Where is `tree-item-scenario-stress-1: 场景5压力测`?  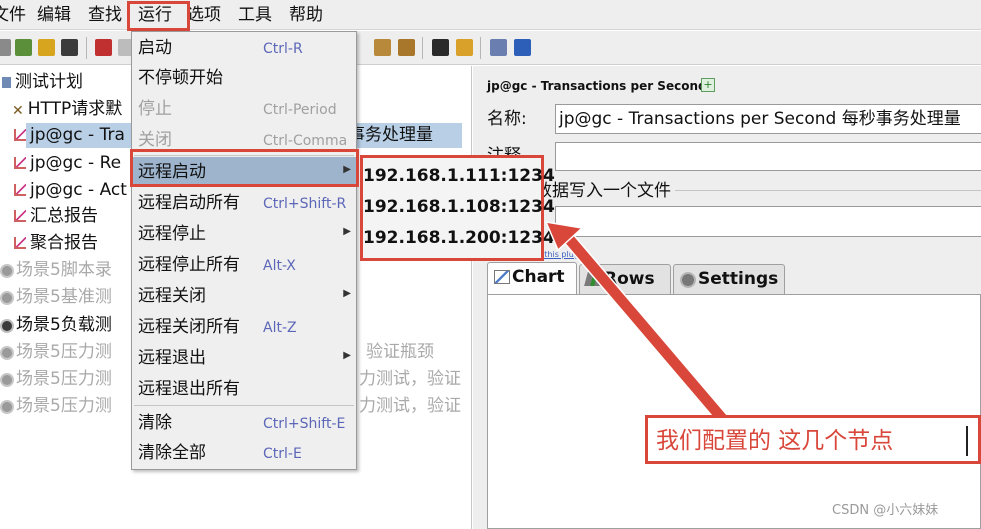
tree-item-scenario-stress-1: 场景5压力测 is located at coordinates (57, 352).